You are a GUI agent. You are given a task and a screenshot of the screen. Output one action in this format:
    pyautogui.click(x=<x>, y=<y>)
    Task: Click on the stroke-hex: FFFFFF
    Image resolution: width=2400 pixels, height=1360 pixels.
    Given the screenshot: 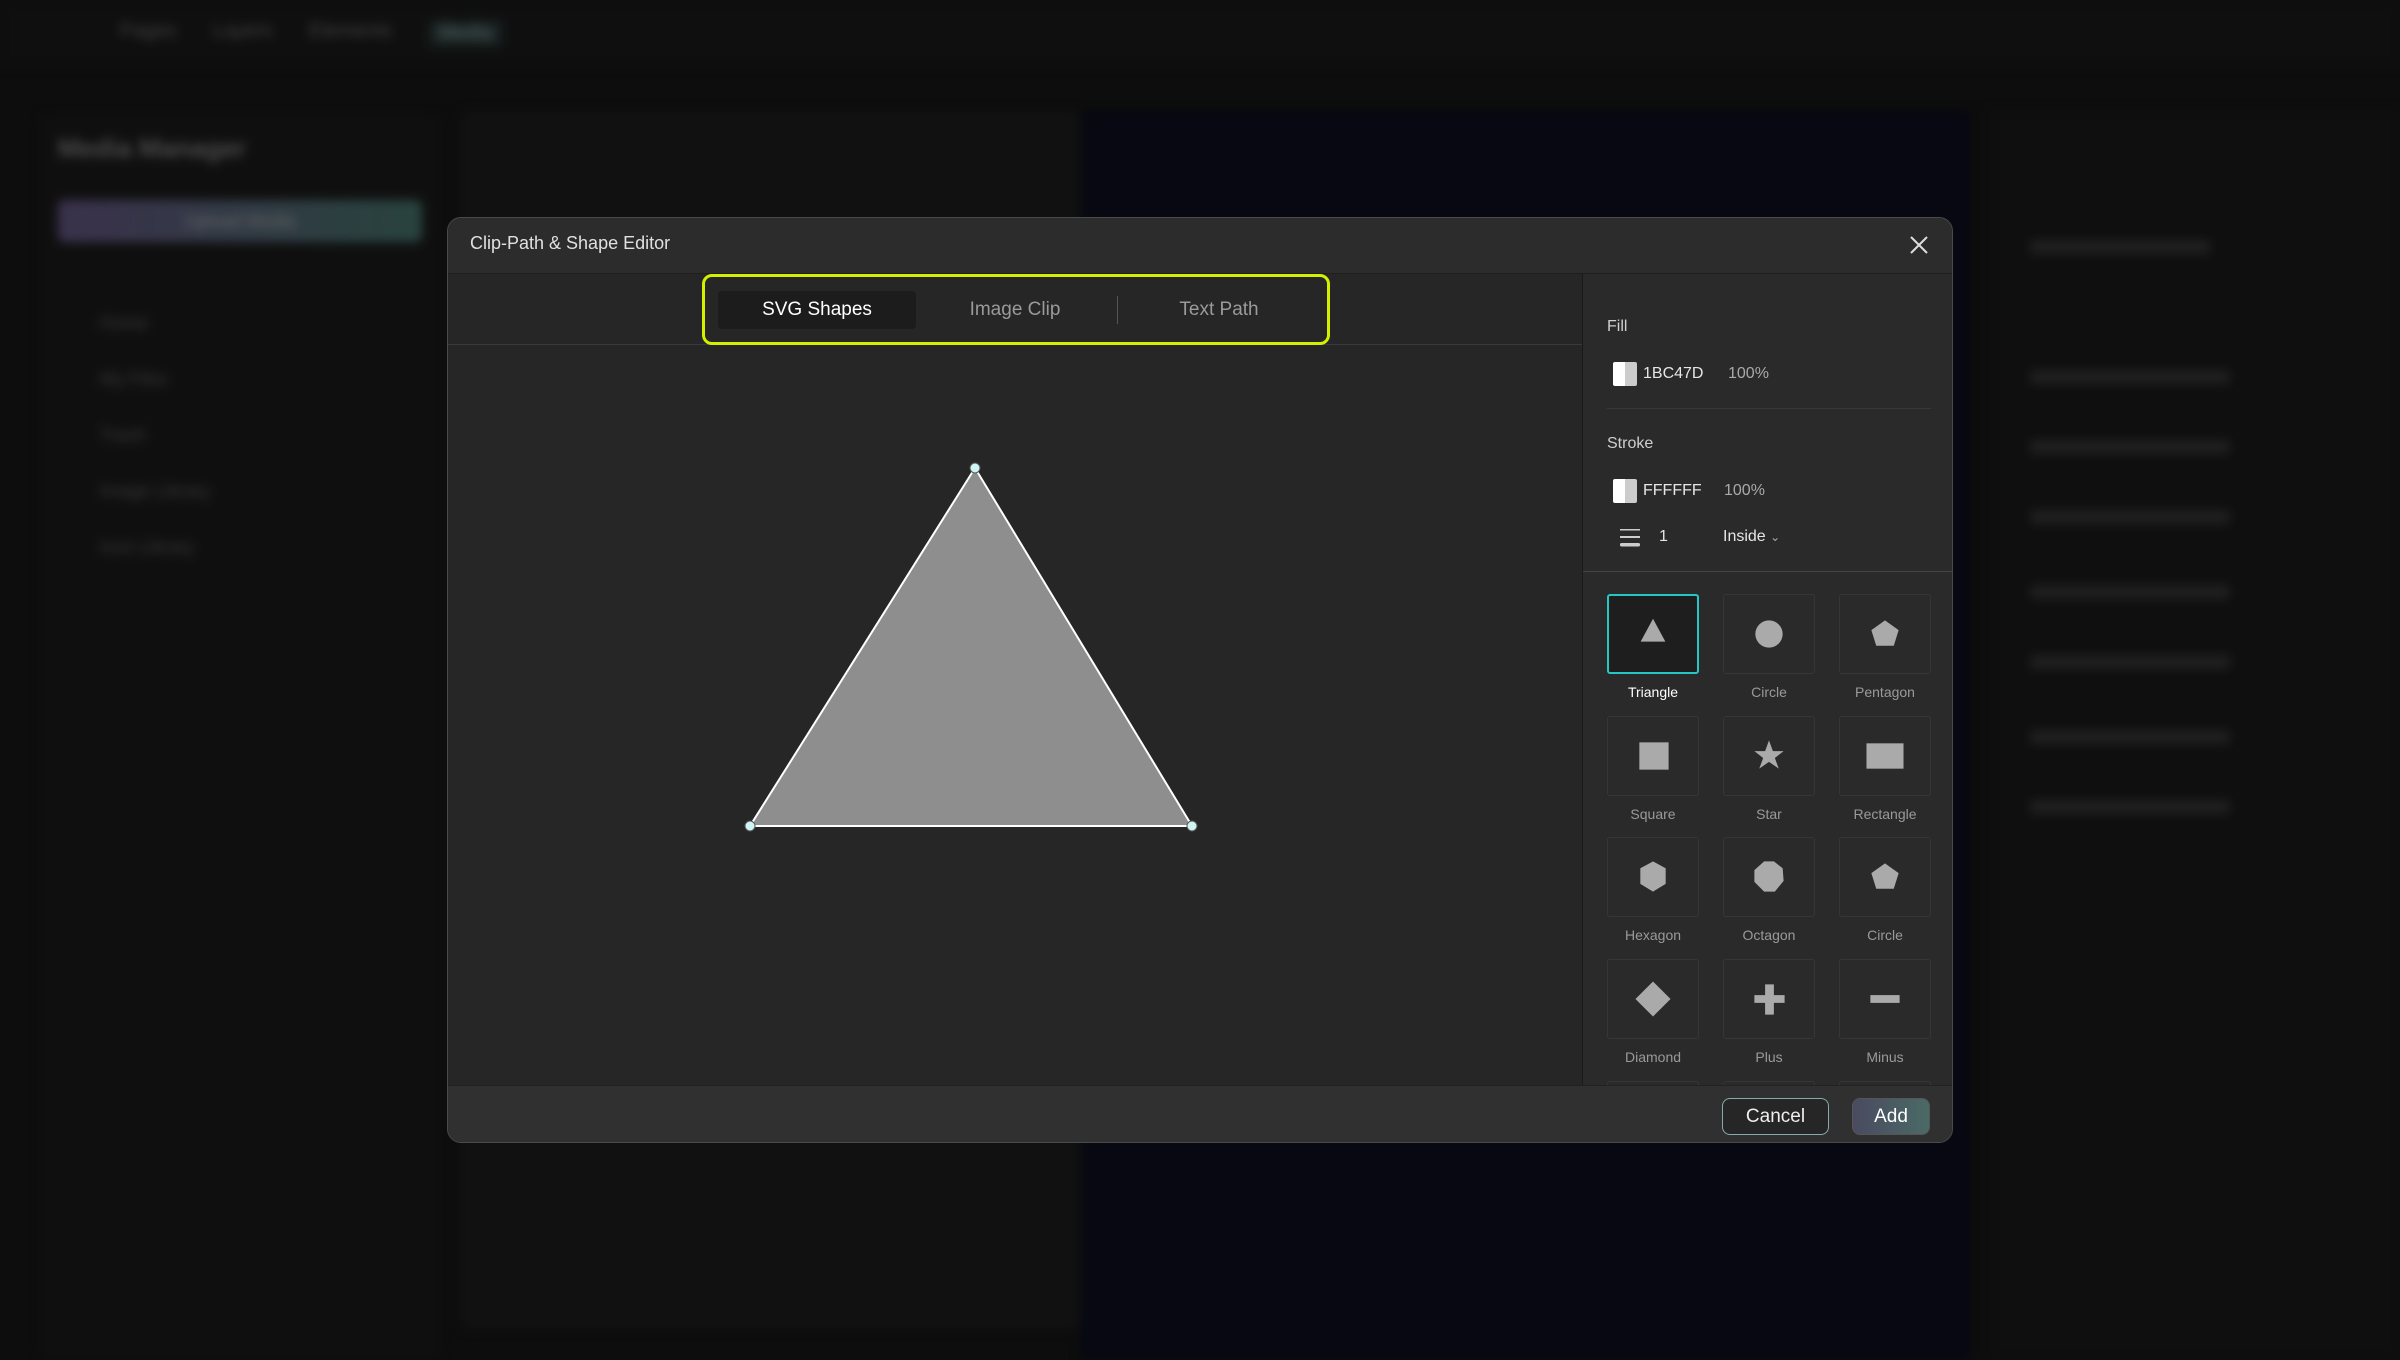 What is the action you would take?
    pyautogui.click(x=1672, y=491)
    